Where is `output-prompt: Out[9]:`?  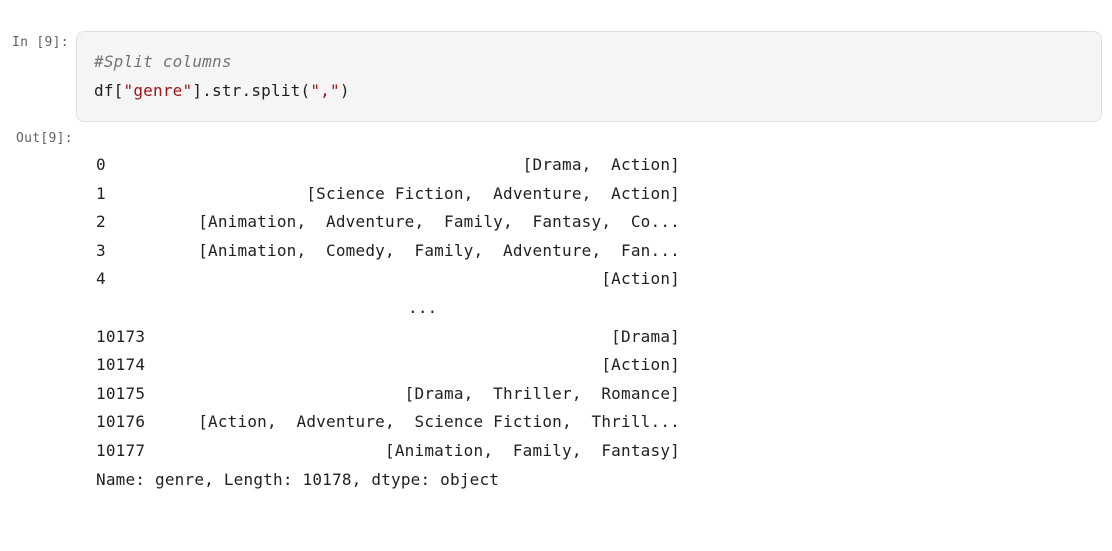
output-prompt: Out[9]: is located at coordinates (44, 138).